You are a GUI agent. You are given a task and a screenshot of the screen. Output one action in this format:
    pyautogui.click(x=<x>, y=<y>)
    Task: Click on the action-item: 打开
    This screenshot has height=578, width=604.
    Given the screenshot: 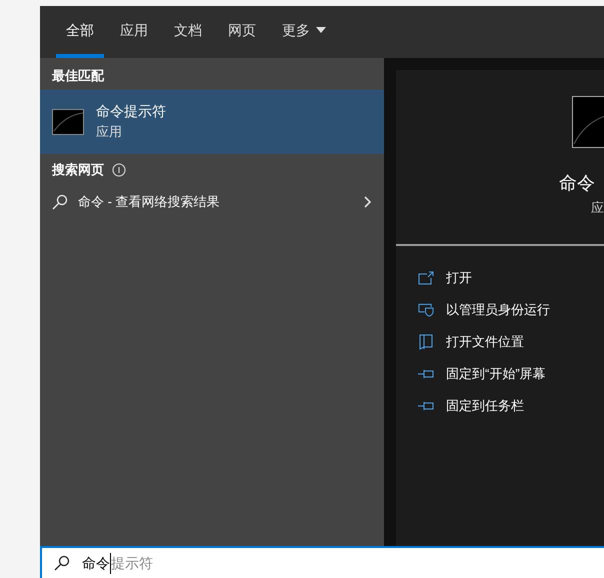 What is the action you would take?
    pyautogui.click(x=511, y=278)
    